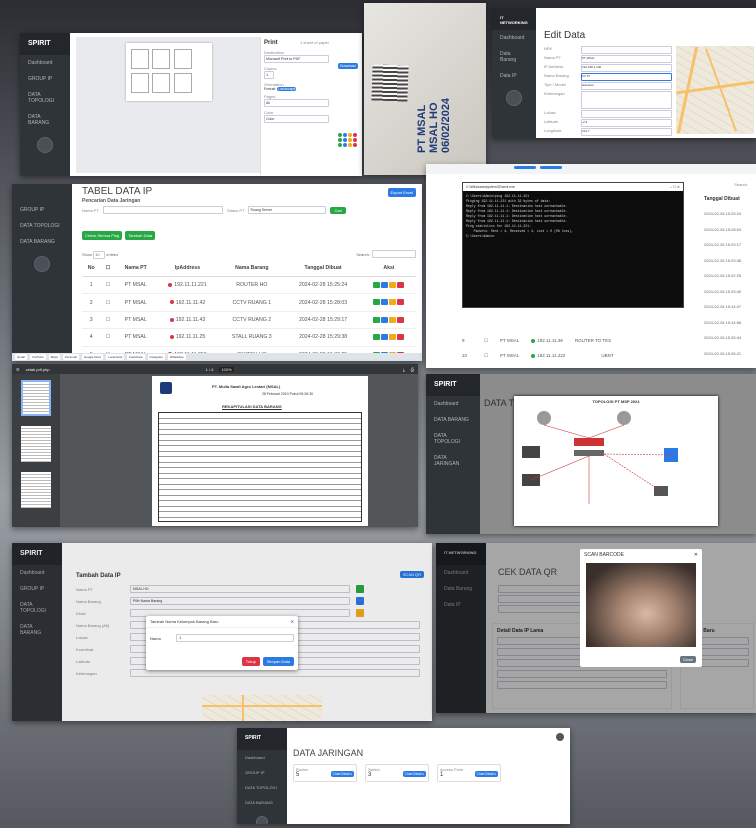 This screenshot has width=756, height=828. Describe the element at coordinates (140, 235) in the screenshot. I see `add-data-button: Tambah Data` at that location.